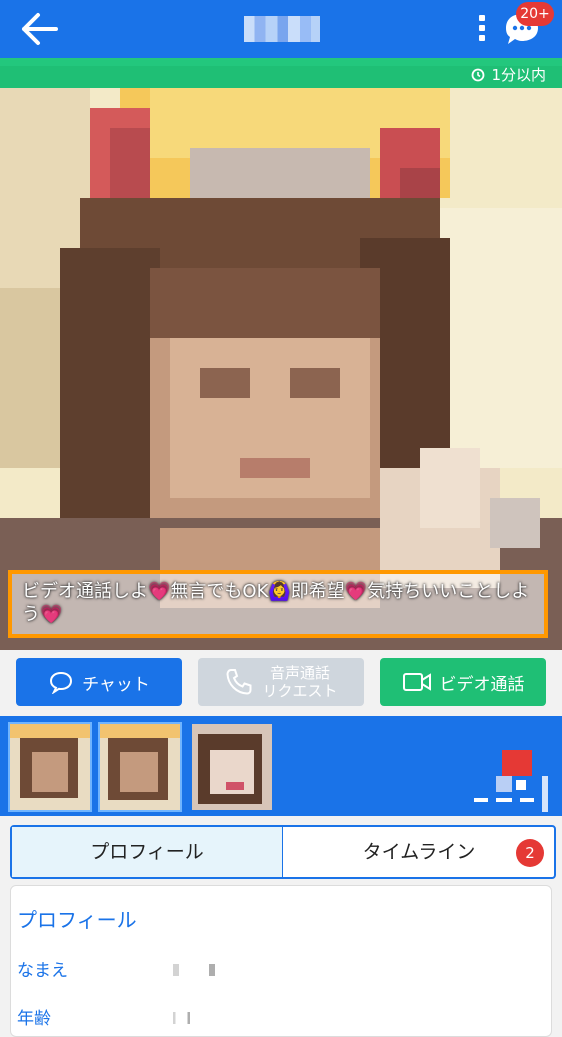 The height and width of the screenshot is (1037, 562). Describe the element at coordinates (77, 920) in the screenshot. I see `profile-card-title: プロフィール` at that location.